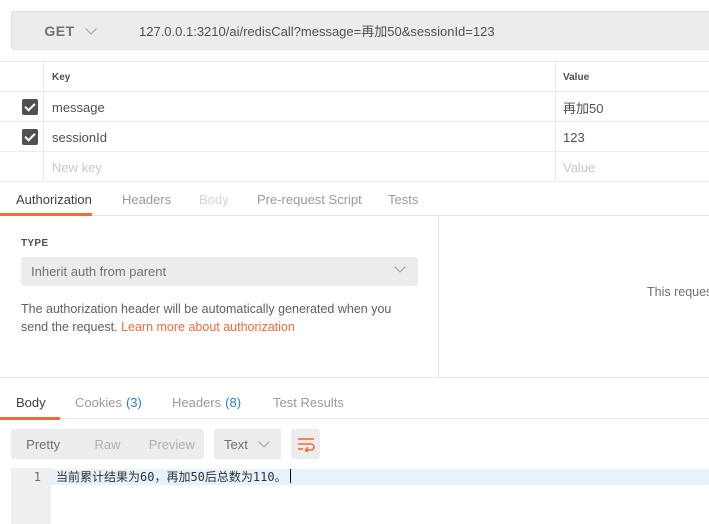 The width and height of the screenshot is (709, 524). I want to click on headers-count-badge: (8), so click(233, 402).